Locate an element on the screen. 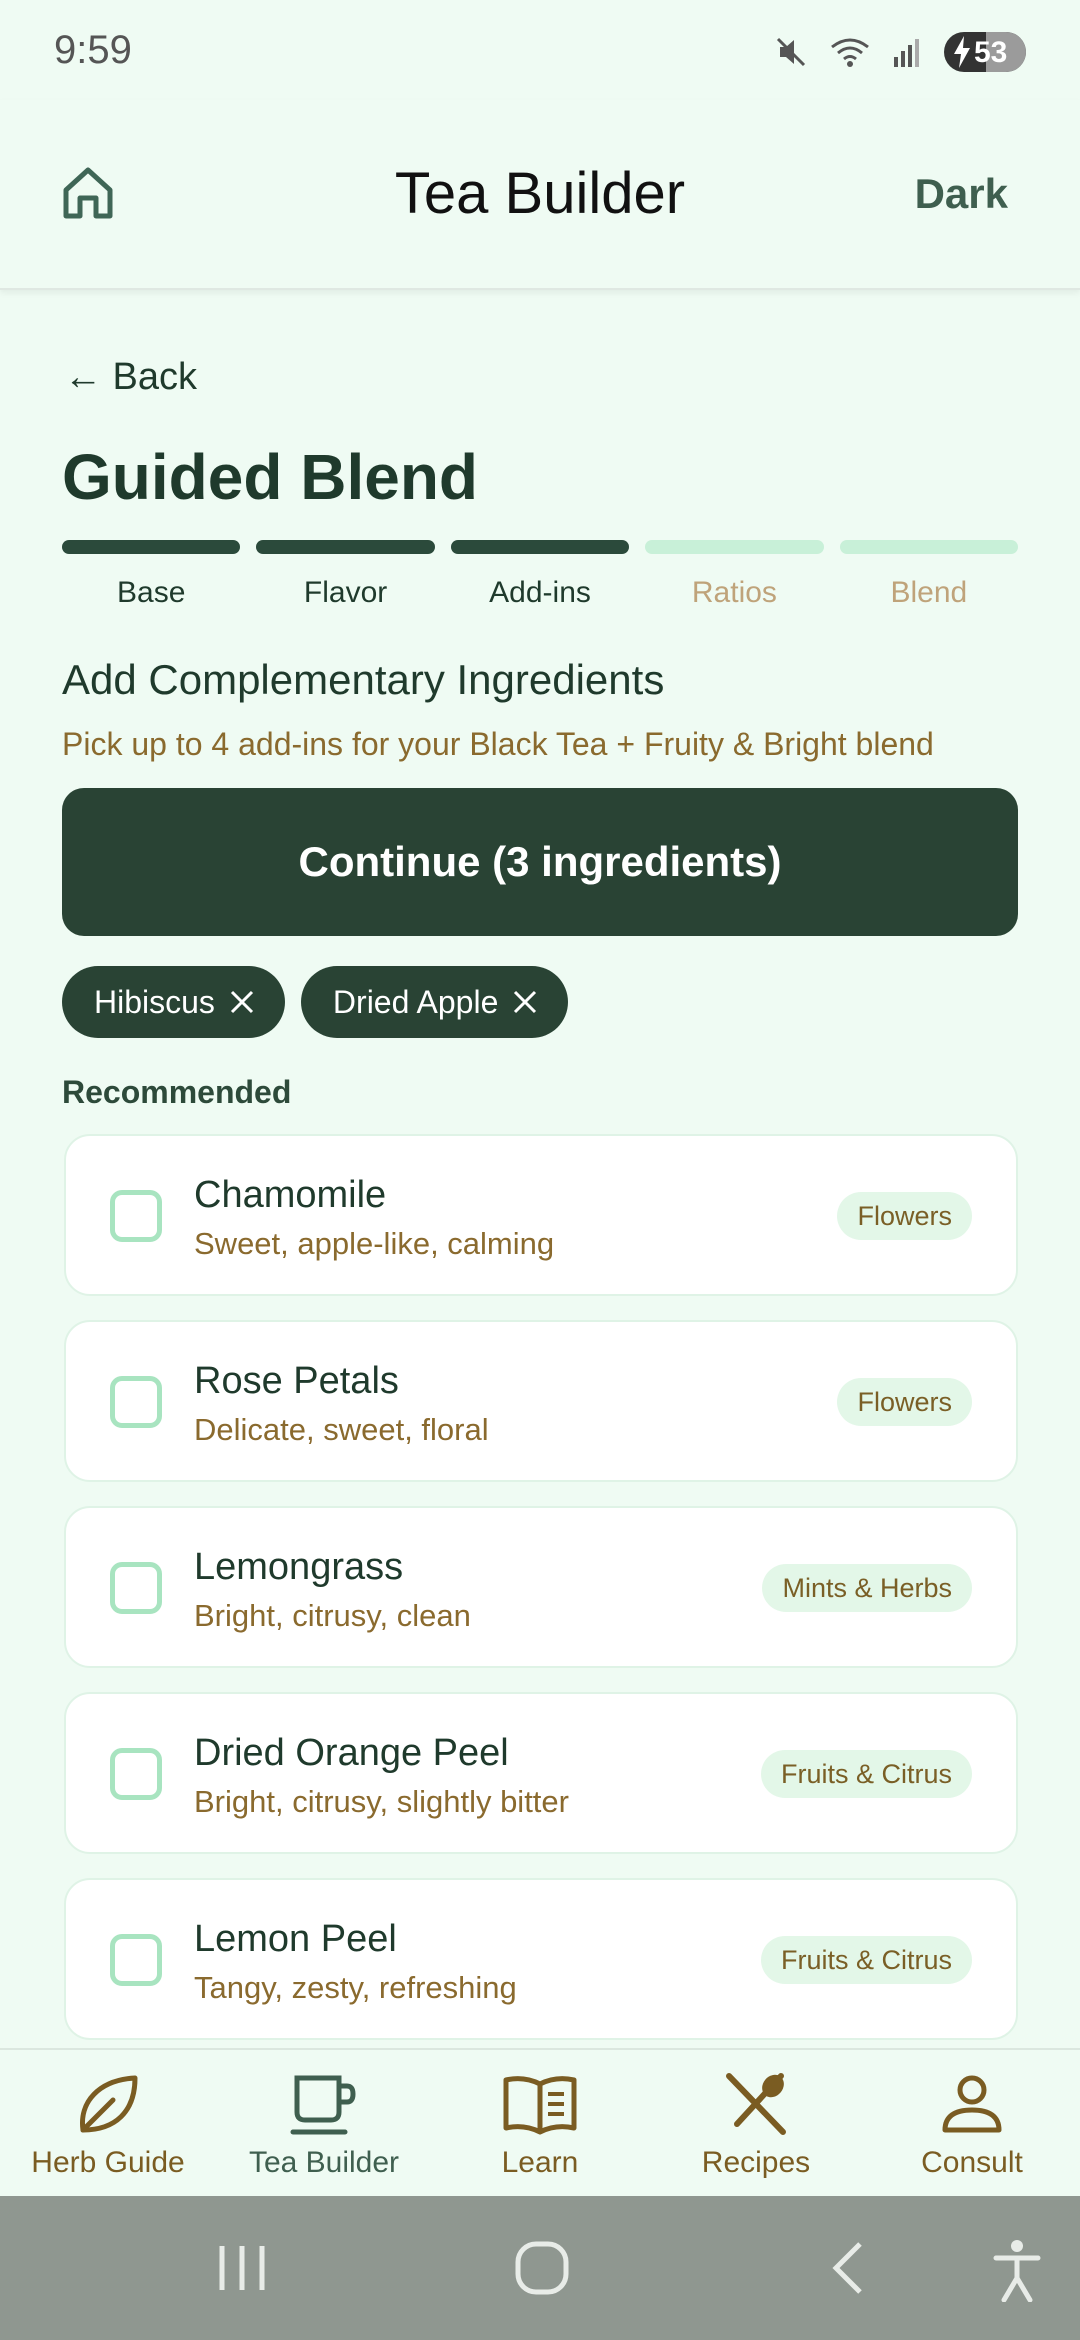 The width and height of the screenshot is (1080, 2340). continue-button: Continue (3 ingredients) is located at coordinates (540, 862).